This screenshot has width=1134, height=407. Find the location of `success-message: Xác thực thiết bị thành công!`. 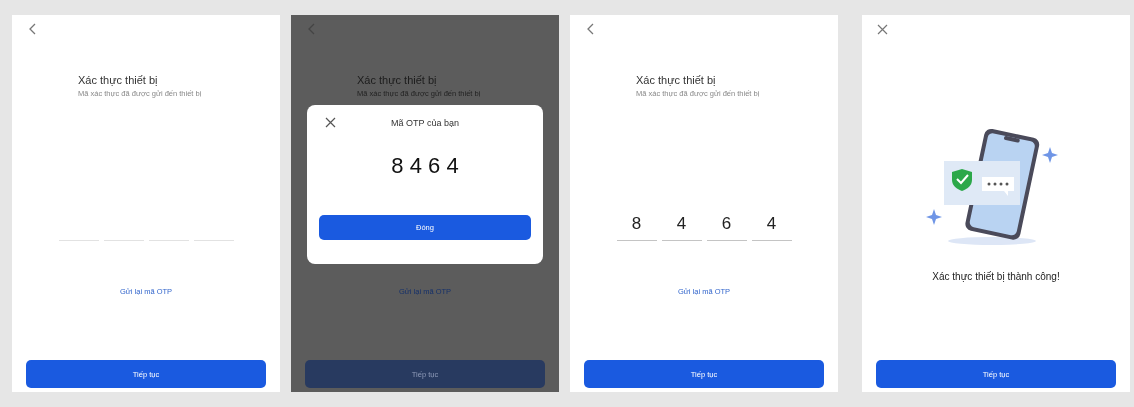

success-message: Xác thực thiết bị thành công! is located at coordinates (996, 276).